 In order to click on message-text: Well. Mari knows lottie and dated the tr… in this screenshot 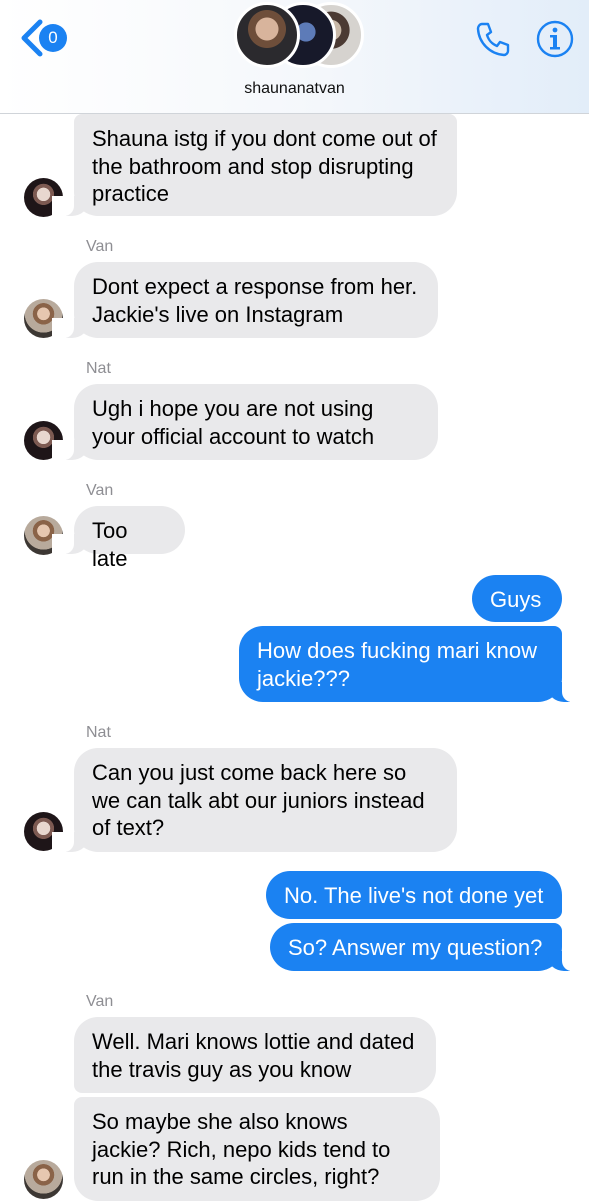, I will do `click(253, 1055)`.